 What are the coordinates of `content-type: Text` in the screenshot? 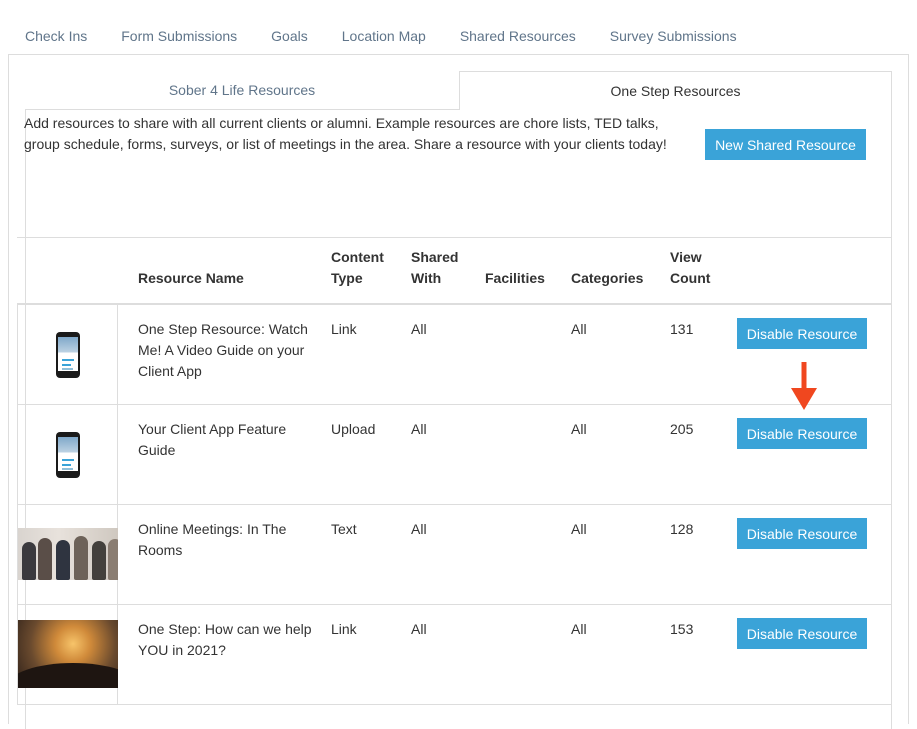 It's located at (344, 529).